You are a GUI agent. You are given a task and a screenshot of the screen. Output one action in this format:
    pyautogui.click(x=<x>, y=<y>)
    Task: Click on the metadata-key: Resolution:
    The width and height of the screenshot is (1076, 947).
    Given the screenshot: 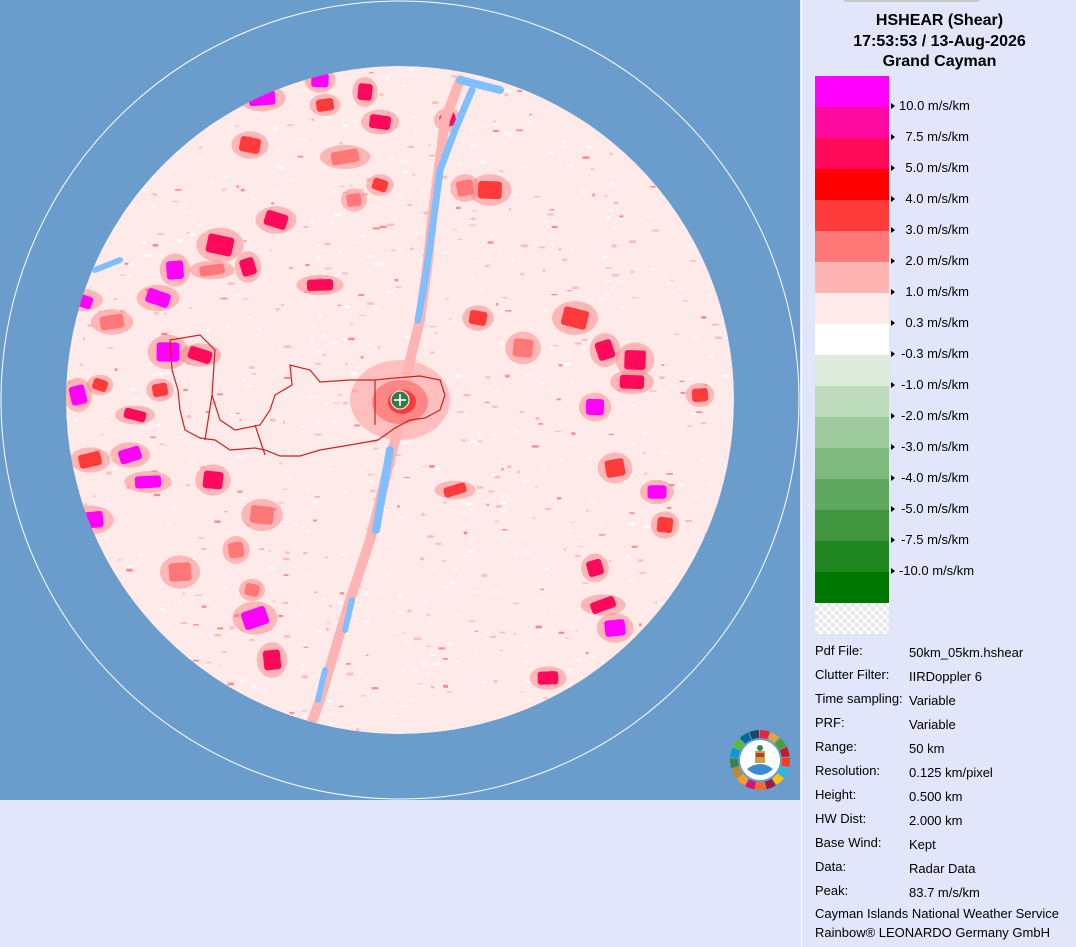 What is the action you would take?
    pyautogui.click(x=848, y=770)
    